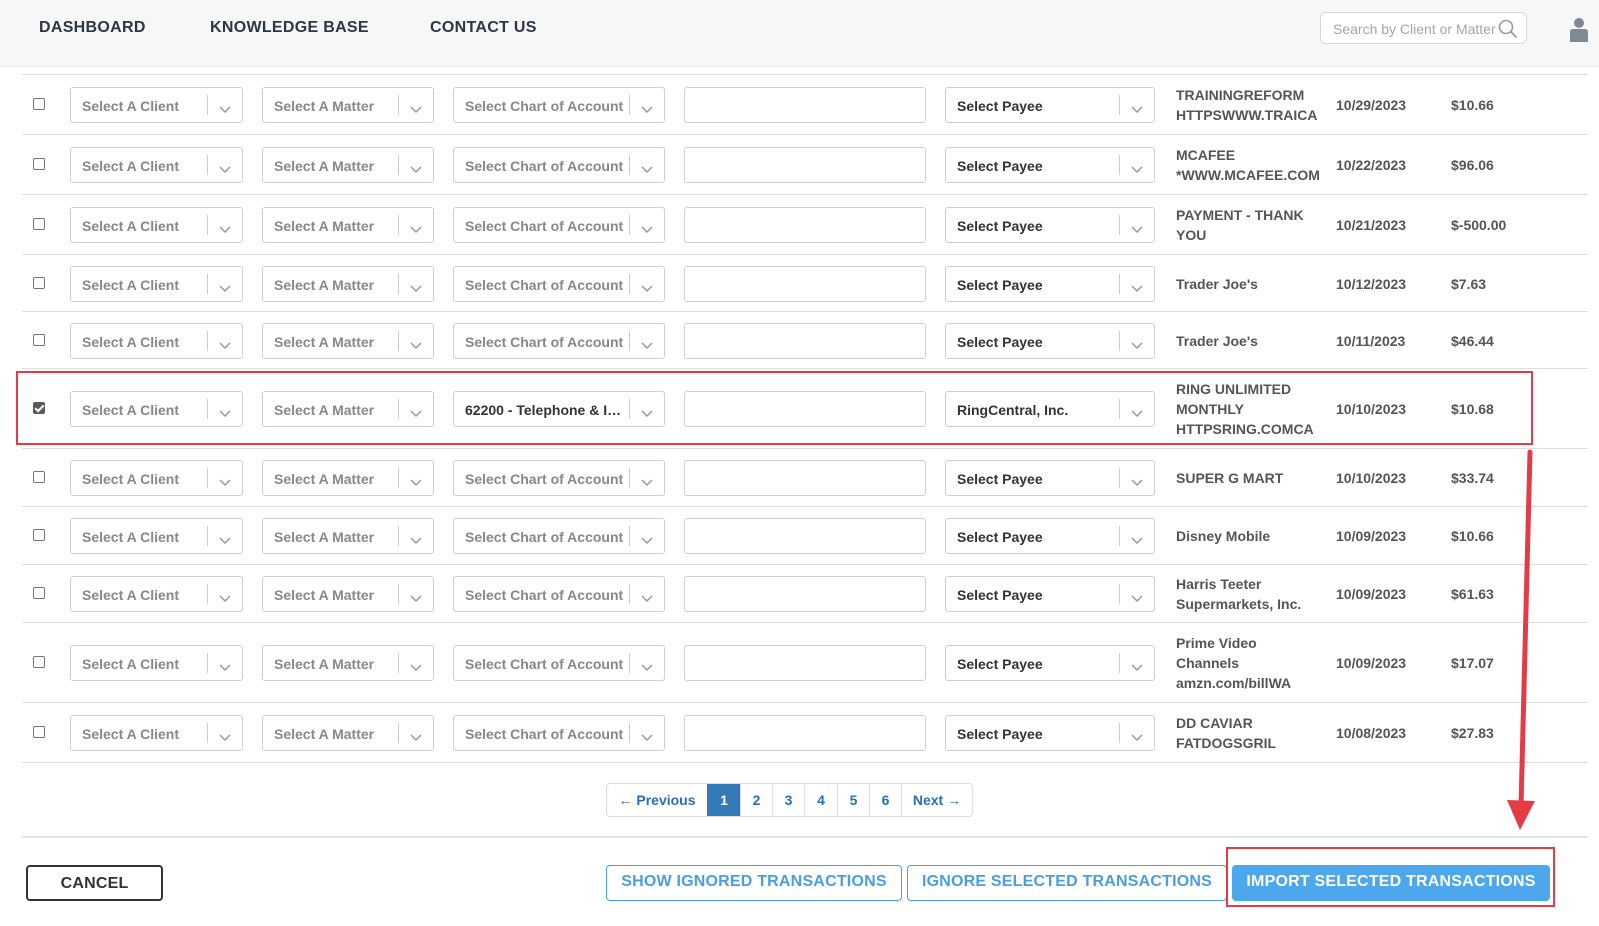 The height and width of the screenshot is (926, 1599). I want to click on user-icon, so click(1579, 32).